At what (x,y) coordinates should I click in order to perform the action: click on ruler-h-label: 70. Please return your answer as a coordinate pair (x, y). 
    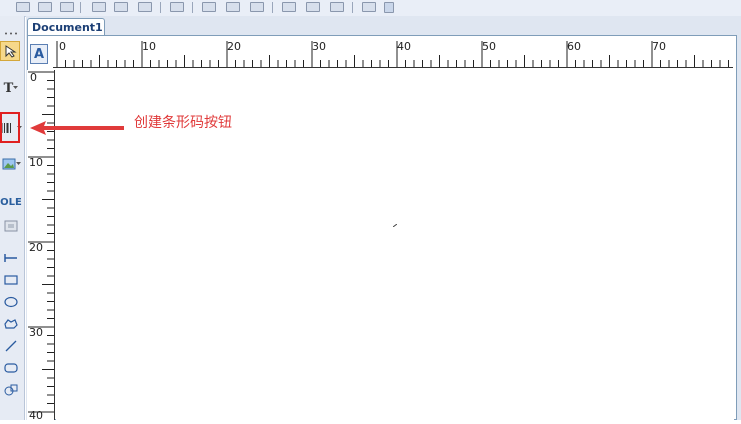
    Looking at the image, I should click on (659, 46).